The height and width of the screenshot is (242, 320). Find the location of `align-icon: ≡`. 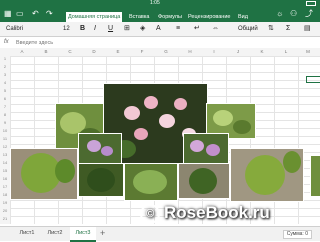

align-icon: ≡ is located at coordinates (178, 28).